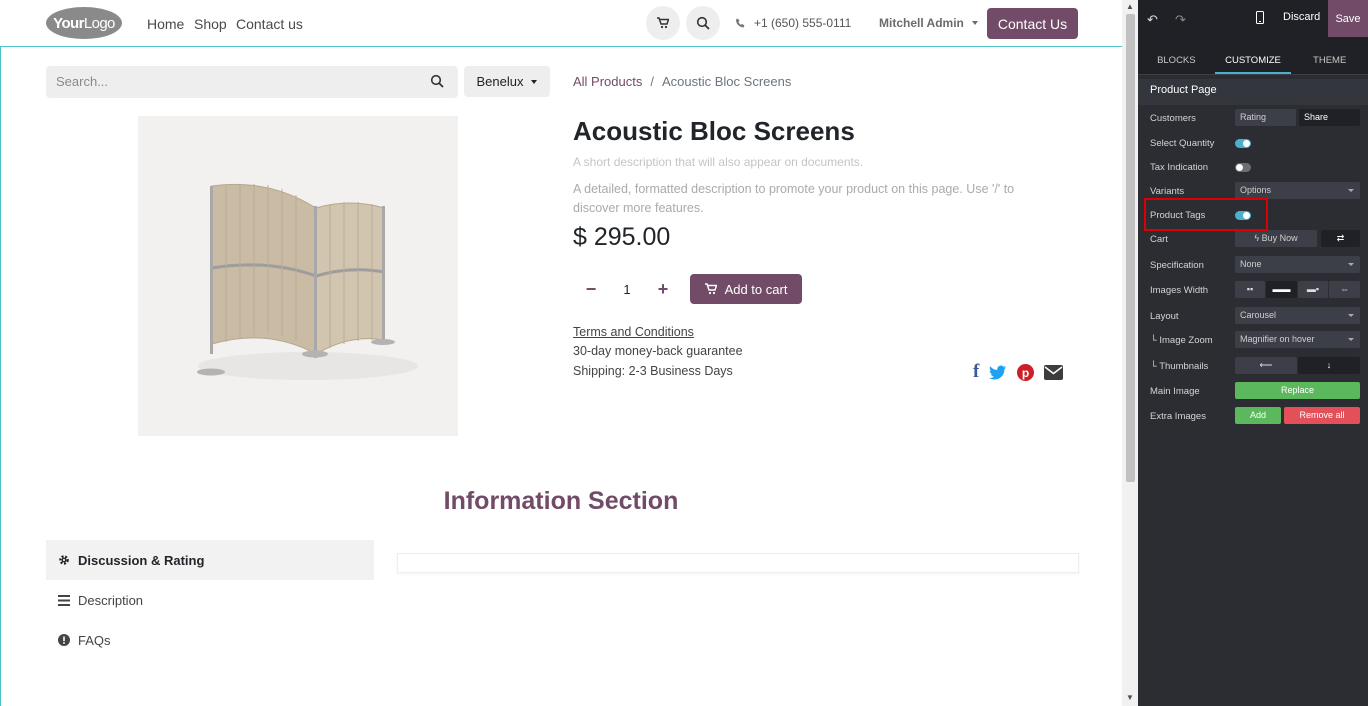 This screenshot has height=706, width=1368. I want to click on exchange-icon: ⇄, so click(1340, 238).